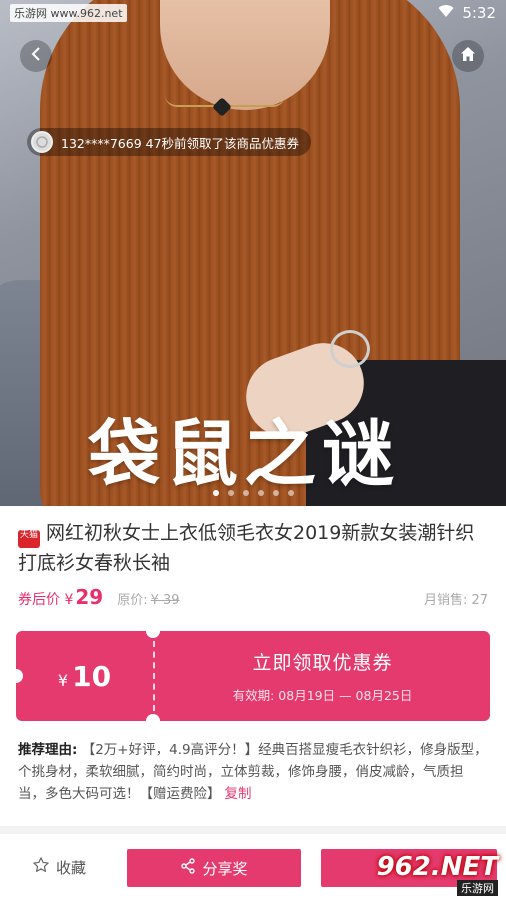  What do you see at coordinates (253, 493) in the screenshot?
I see `carousel-indicator` at bounding box center [253, 493].